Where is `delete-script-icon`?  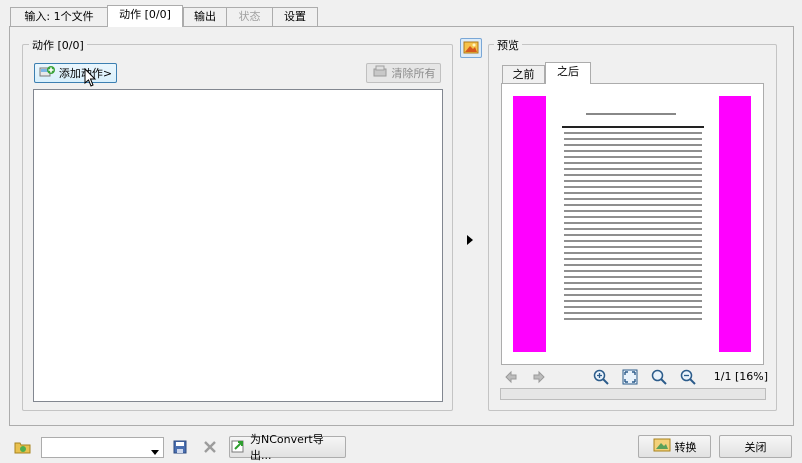 delete-script-icon is located at coordinates (210, 447).